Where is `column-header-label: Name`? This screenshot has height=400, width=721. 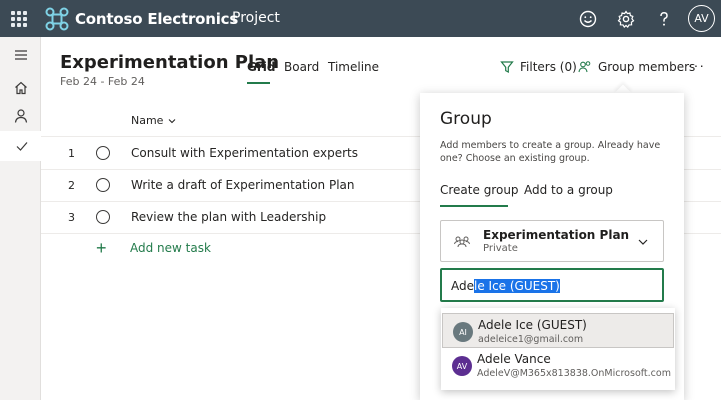
column-header-label: Name is located at coordinates (147, 120).